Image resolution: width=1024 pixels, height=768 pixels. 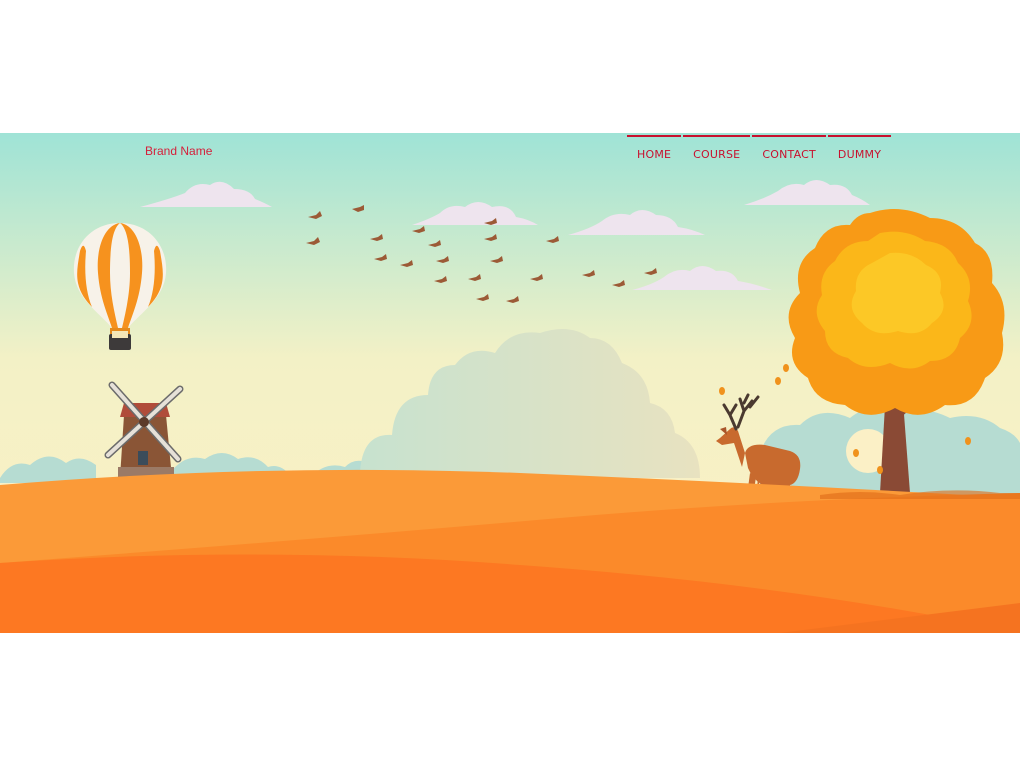 I want to click on nav-home: HOME, so click(x=654, y=154).